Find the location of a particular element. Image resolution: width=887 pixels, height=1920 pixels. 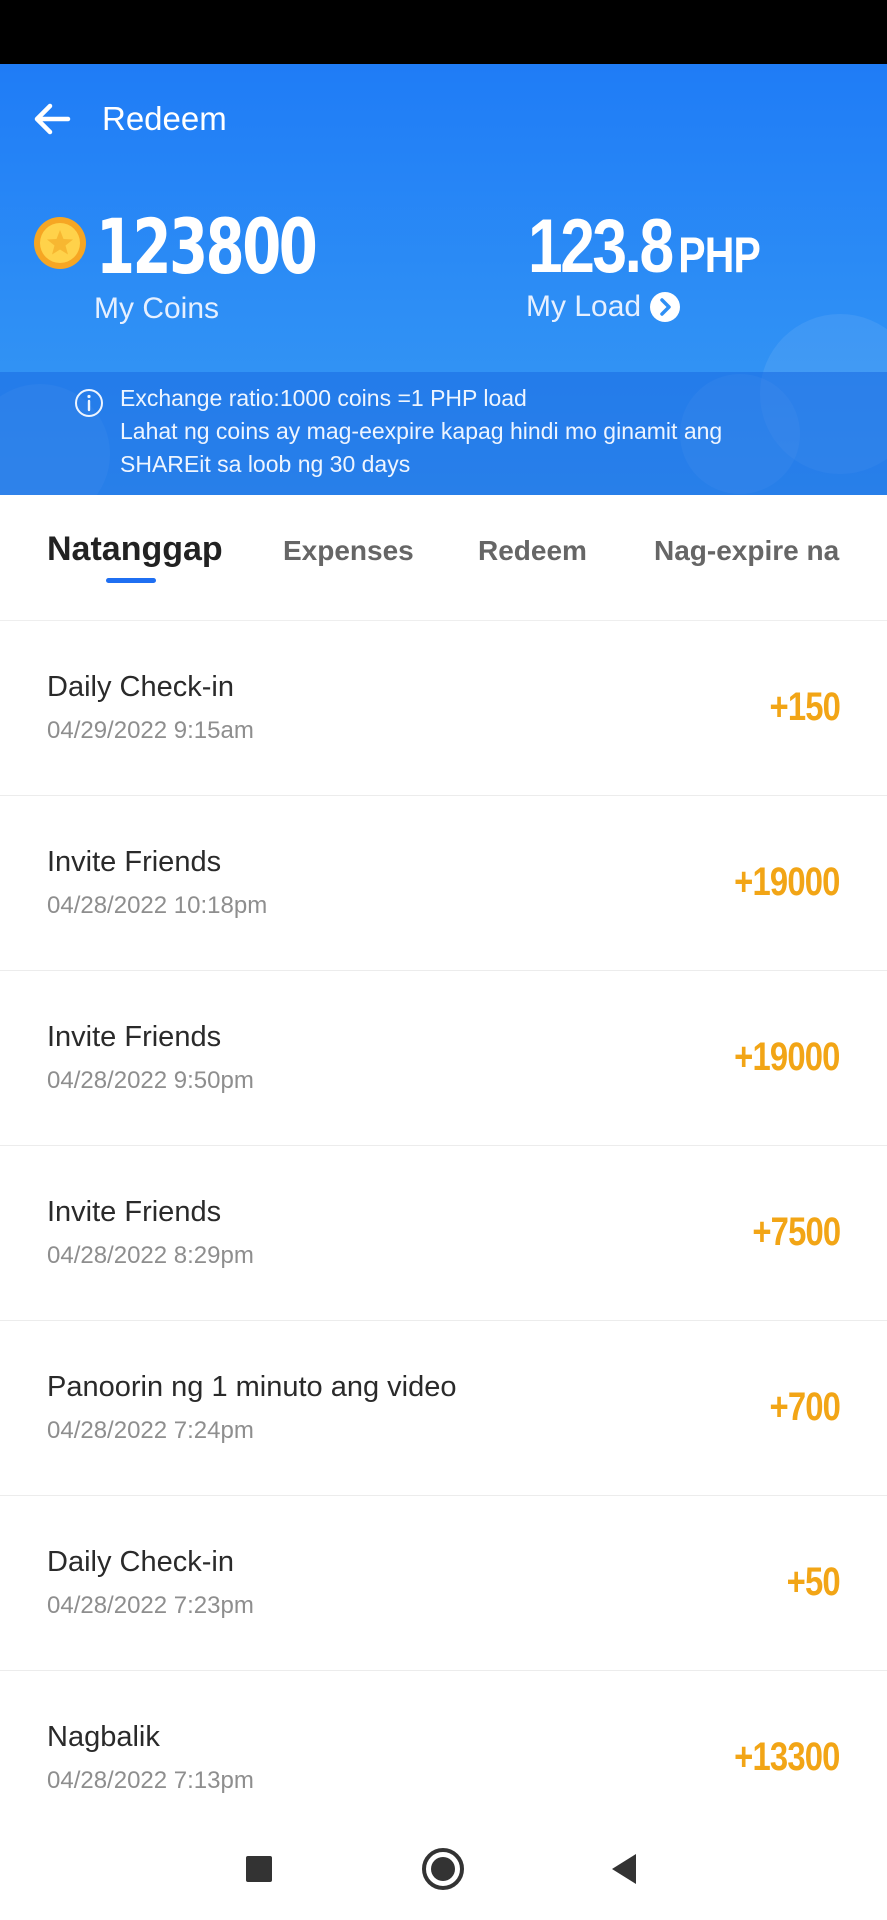

list-item: Invite Friends 04/28/2022 8:29pm +7500 is located at coordinates (443, 1233).